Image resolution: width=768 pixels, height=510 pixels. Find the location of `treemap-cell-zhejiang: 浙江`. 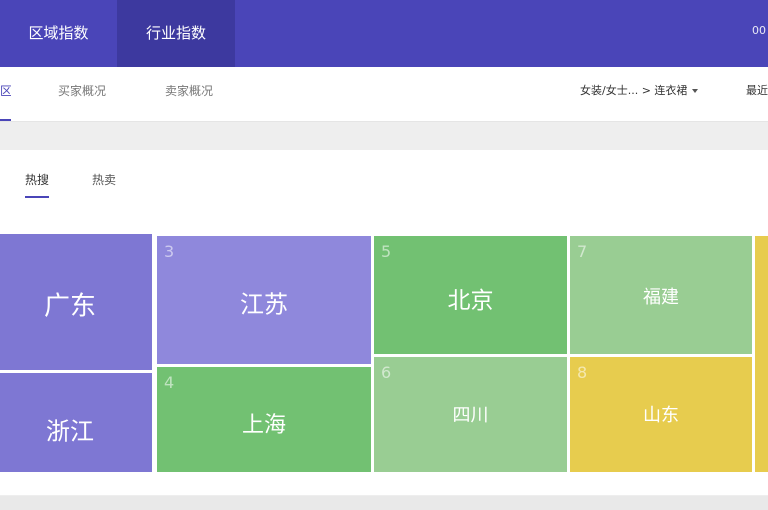

treemap-cell-zhejiang: 浙江 is located at coordinates (76, 422).